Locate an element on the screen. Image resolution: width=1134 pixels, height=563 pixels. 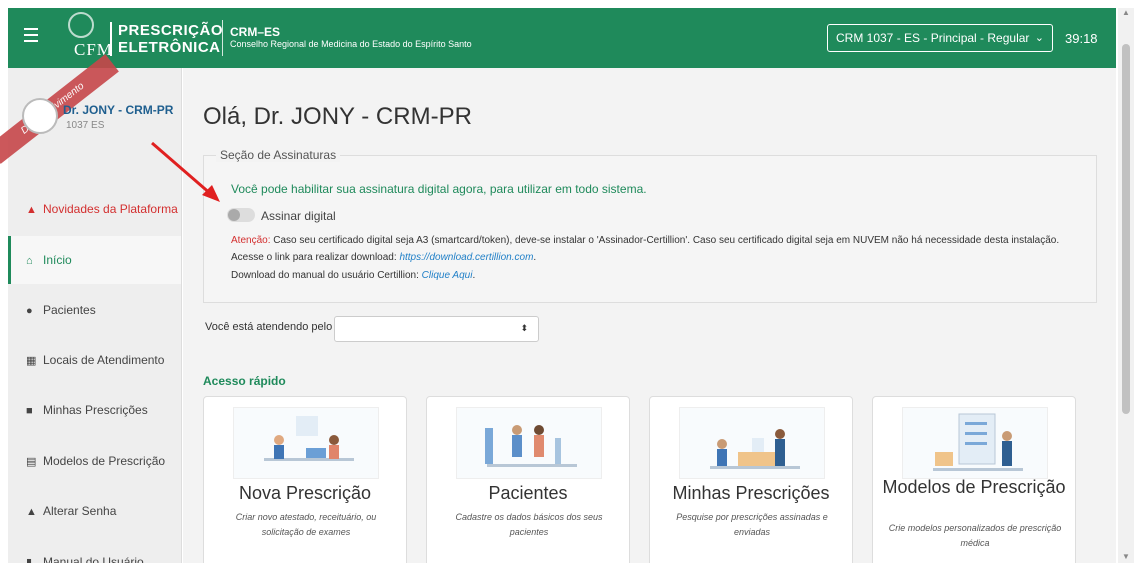
card-title: Modelos de Prescrição is located at coordinates (974, 487).